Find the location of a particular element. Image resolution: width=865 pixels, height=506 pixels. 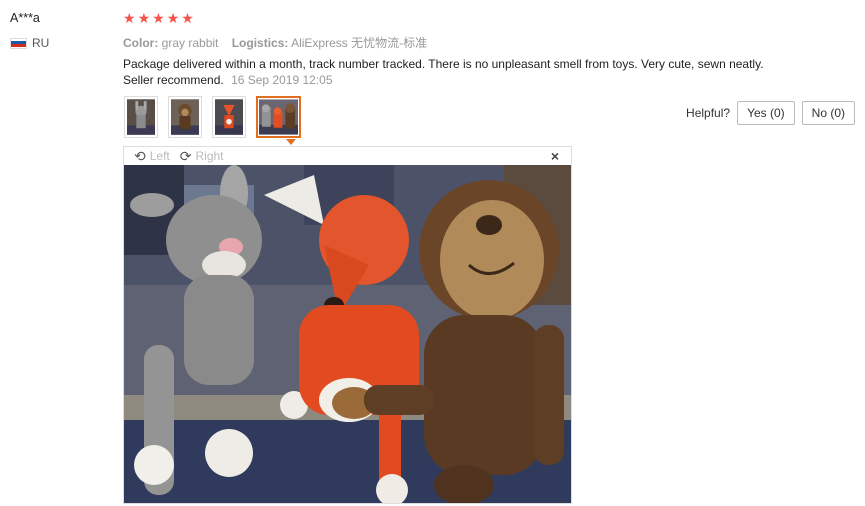

thumbnail-group-photo is located at coordinates (278, 117).